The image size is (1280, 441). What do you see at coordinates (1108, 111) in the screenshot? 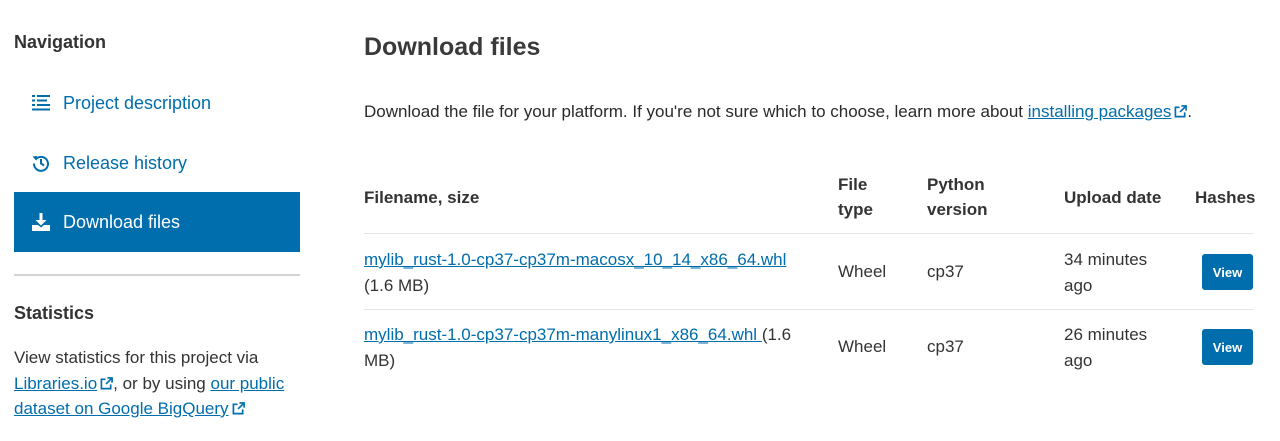
I see `installing-packages-link: installing packages` at bounding box center [1108, 111].